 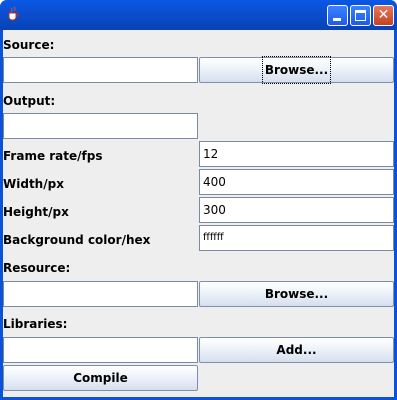 I want to click on maximize-button, so click(x=360, y=15).